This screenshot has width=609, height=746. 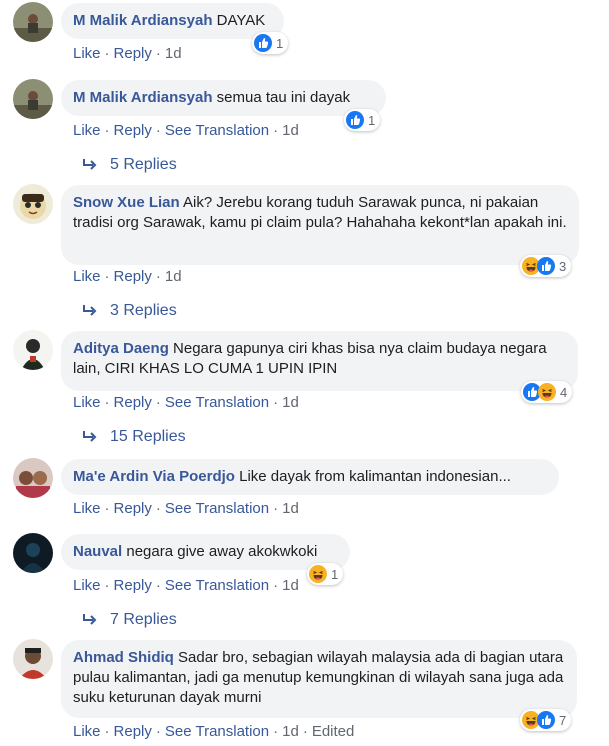 I want to click on comment-text: DAYAK, so click(x=241, y=20).